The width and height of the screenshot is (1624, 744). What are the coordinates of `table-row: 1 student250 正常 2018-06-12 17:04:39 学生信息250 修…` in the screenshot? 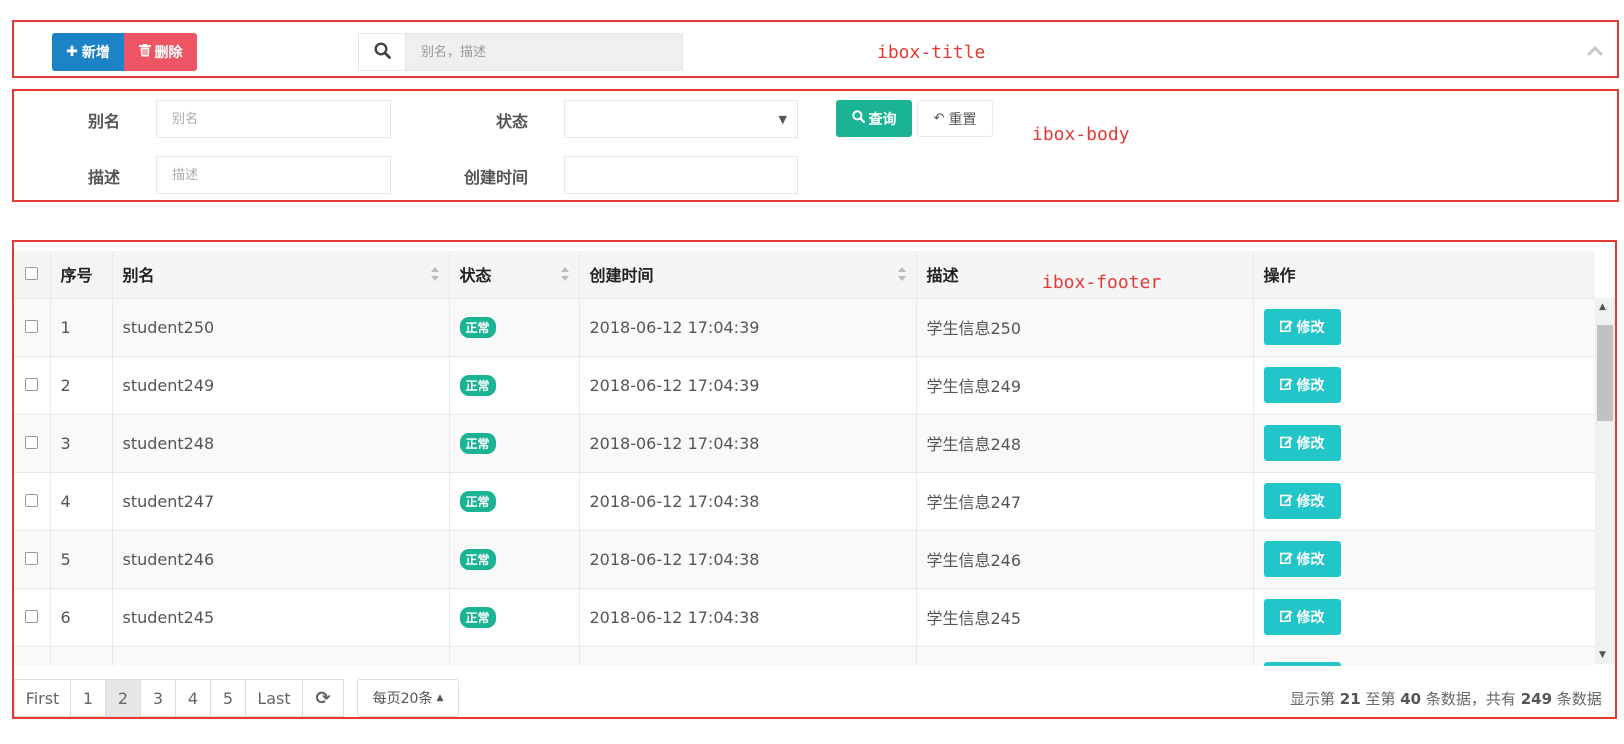 It's located at (804, 327).